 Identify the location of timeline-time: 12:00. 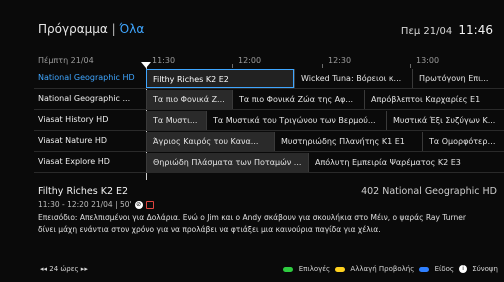
(250, 60).